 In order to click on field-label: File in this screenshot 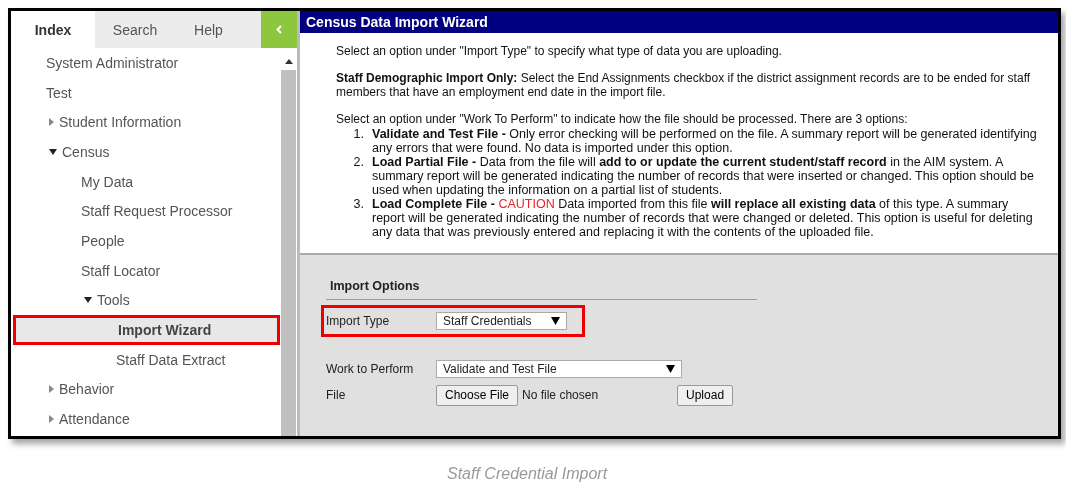, I will do `click(336, 395)`.